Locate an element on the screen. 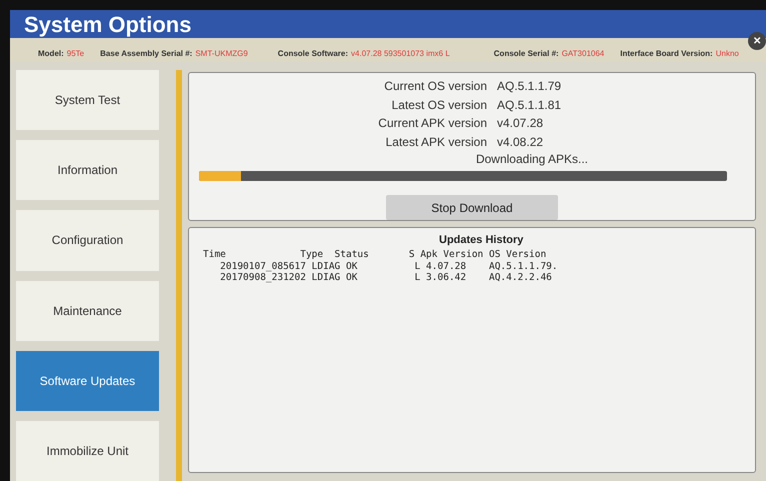 The width and height of the screenshot is (766, 481). info-label: Console Software: is located at coordinates (313, 54).